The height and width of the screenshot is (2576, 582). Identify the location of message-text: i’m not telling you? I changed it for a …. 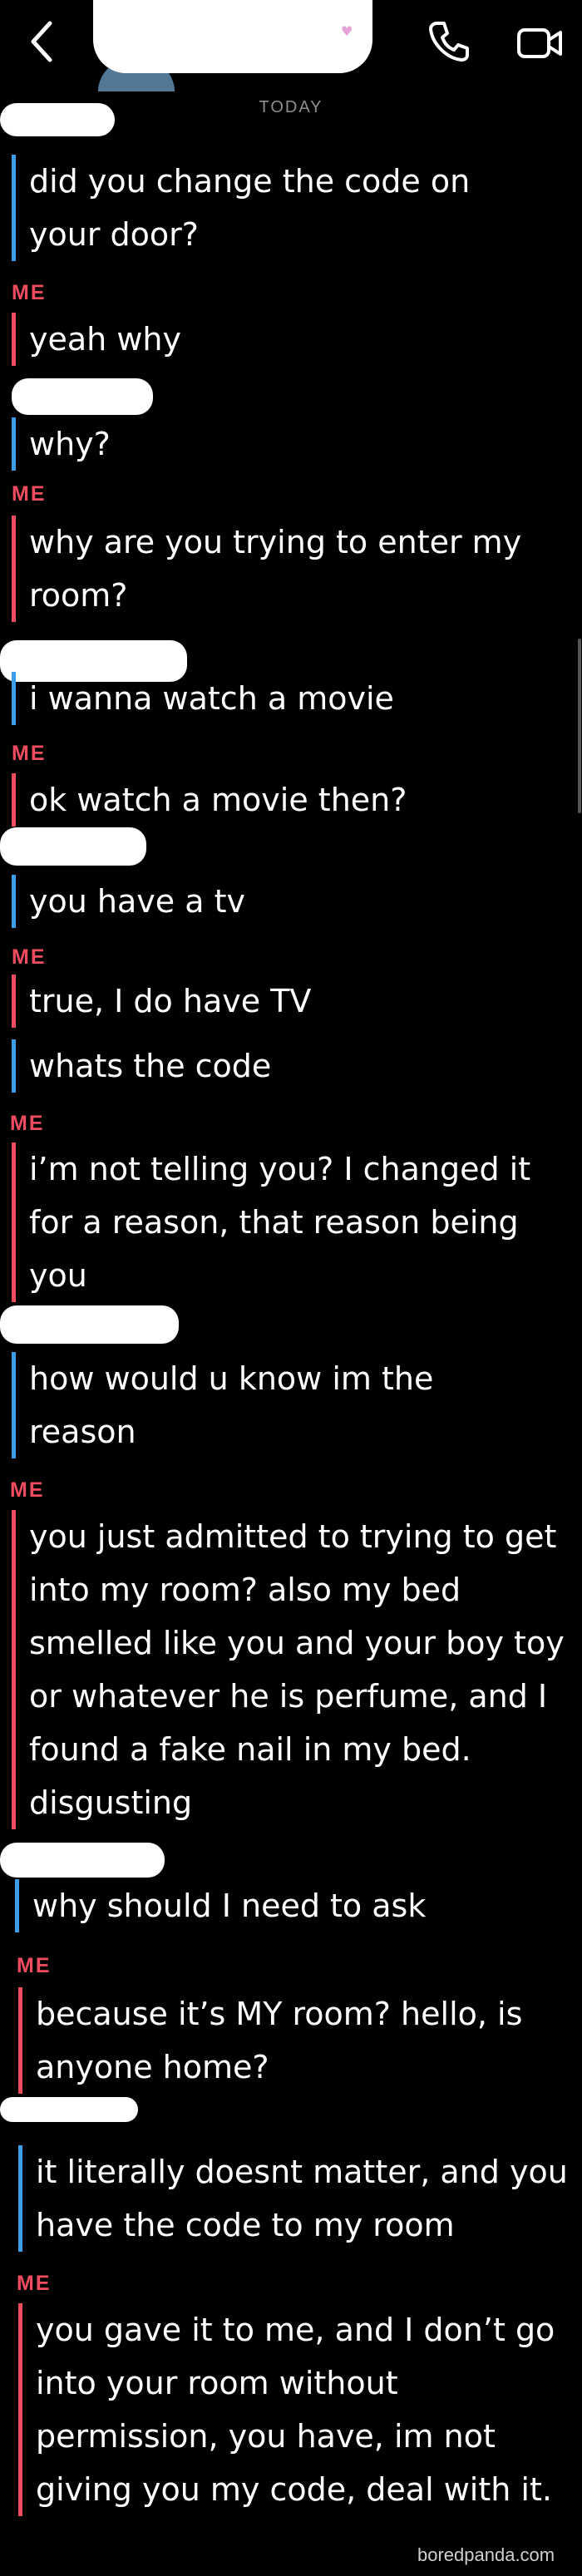
(297, 1222).